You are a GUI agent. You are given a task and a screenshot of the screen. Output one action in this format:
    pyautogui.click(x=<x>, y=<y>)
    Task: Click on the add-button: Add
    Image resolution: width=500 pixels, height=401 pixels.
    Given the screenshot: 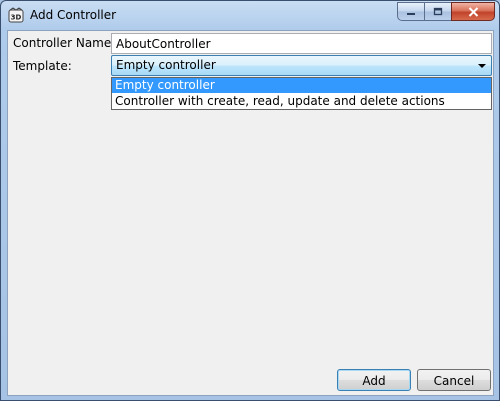 What is the action you would take?
    pyautogui.click(x=374, y=380)
    